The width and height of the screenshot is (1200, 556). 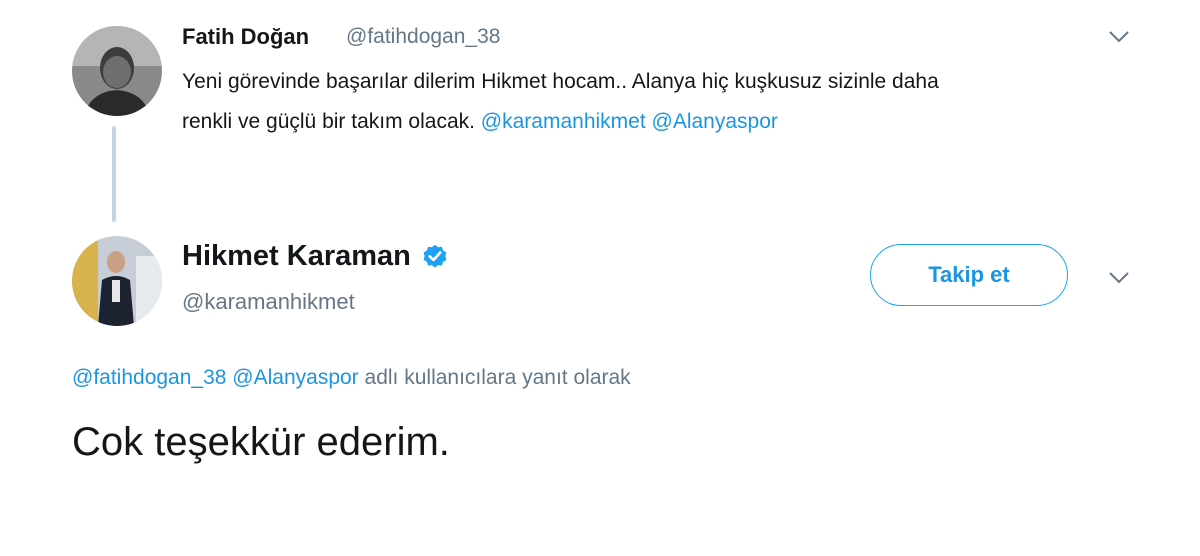 I want to click on mention-karamanhikmet: @karamanhikmet, so click(x=563, y=121).